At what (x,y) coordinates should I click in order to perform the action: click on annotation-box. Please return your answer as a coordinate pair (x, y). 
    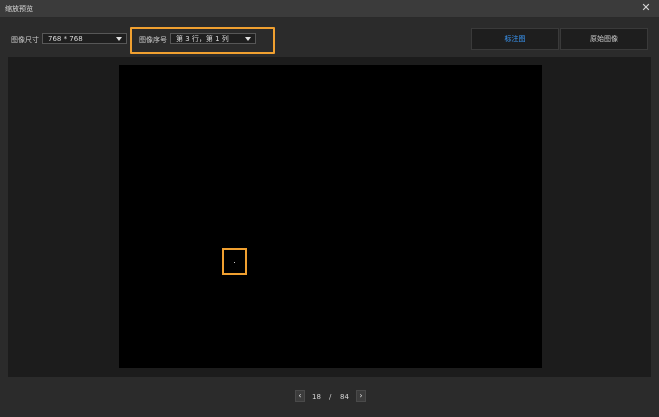
    Looking at the image, I should click on (234, 261).